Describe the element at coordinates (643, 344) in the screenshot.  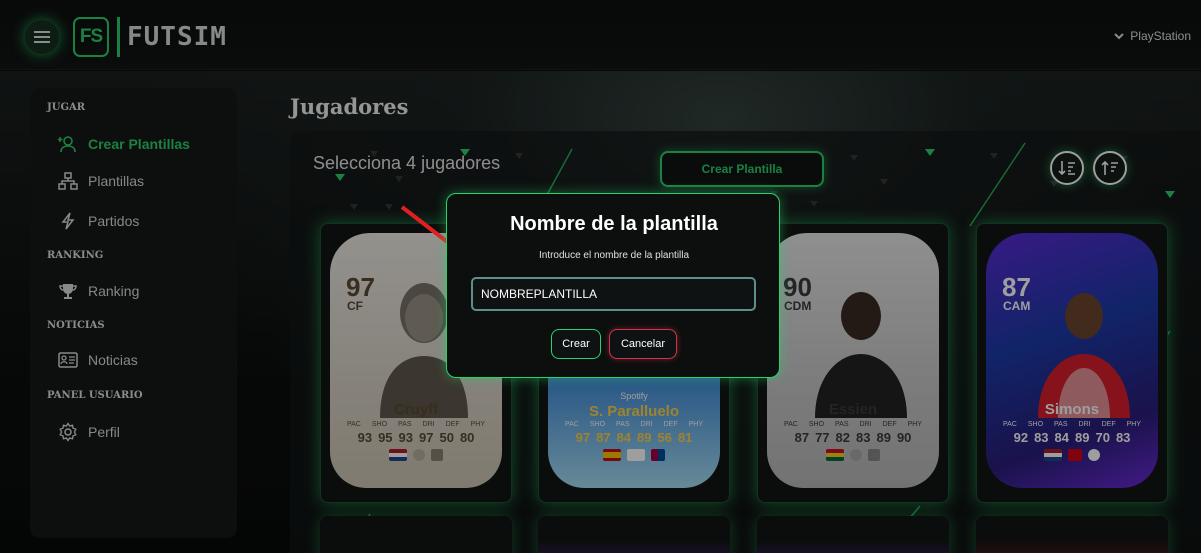
I see `cancel-button: Cancelar` at that location.